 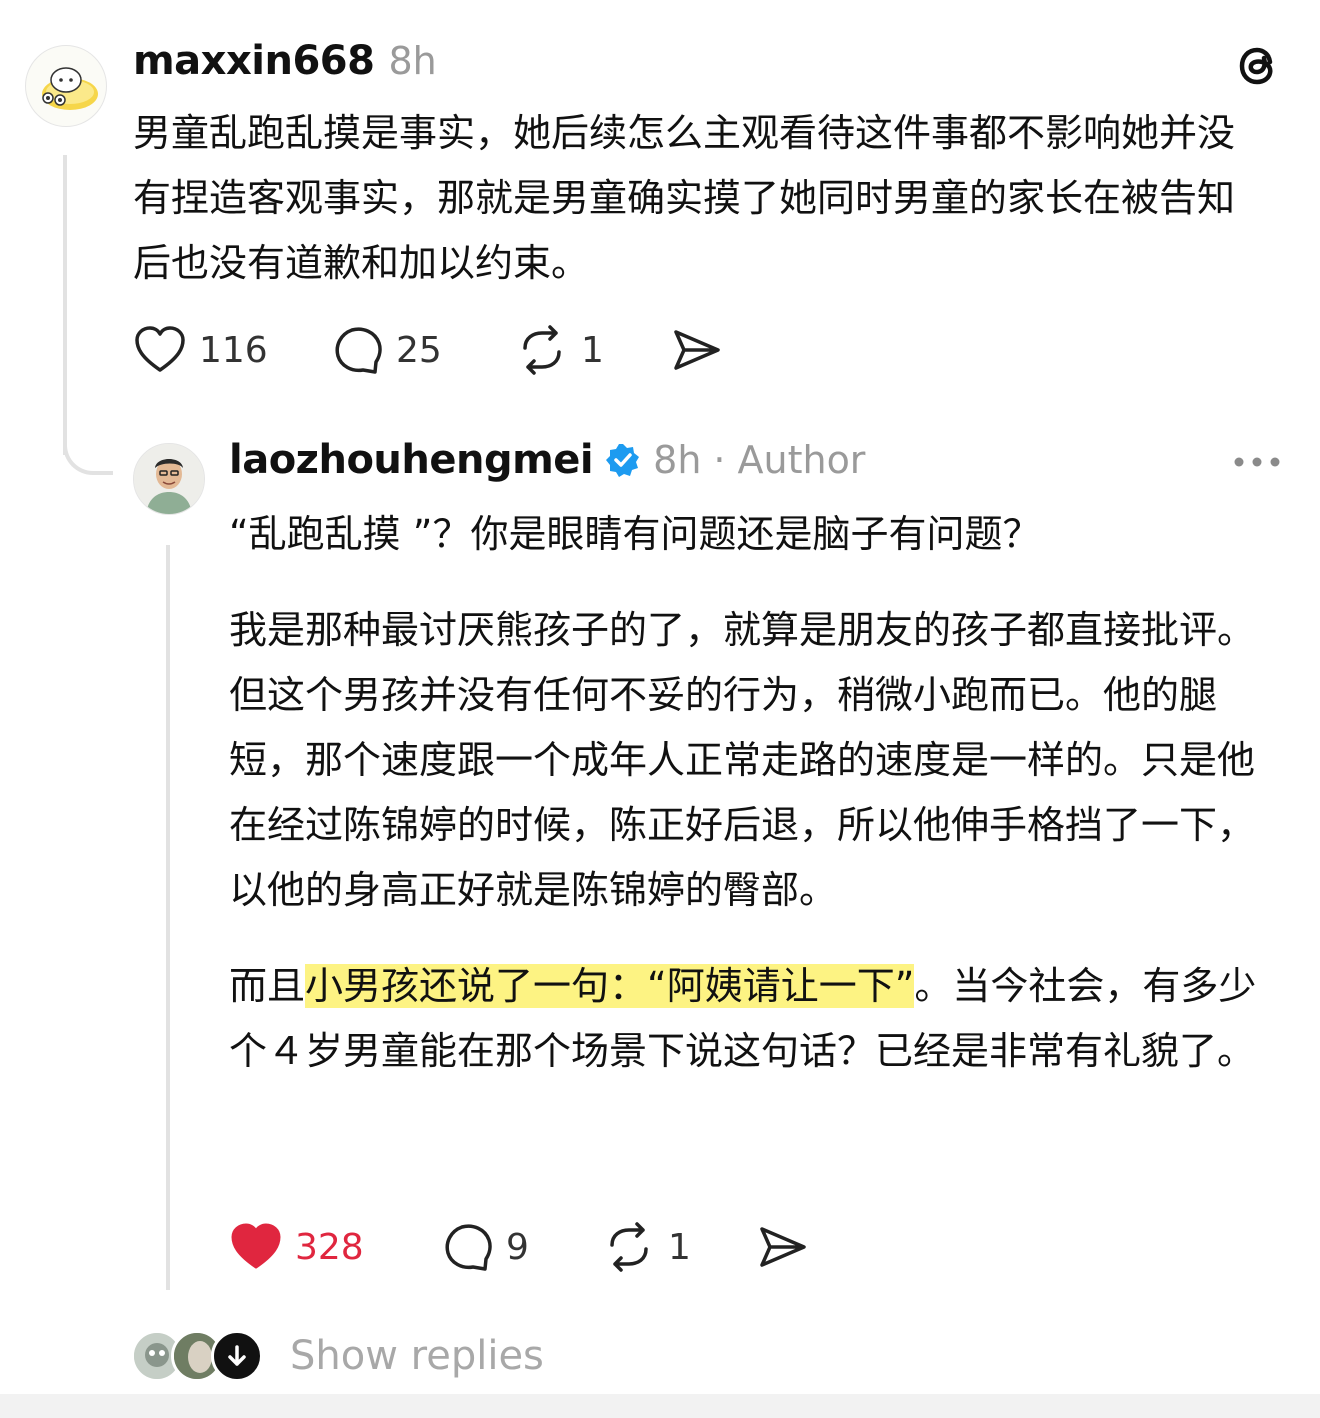 I want to click on thread-line-curve, so click(x=88, y=447).